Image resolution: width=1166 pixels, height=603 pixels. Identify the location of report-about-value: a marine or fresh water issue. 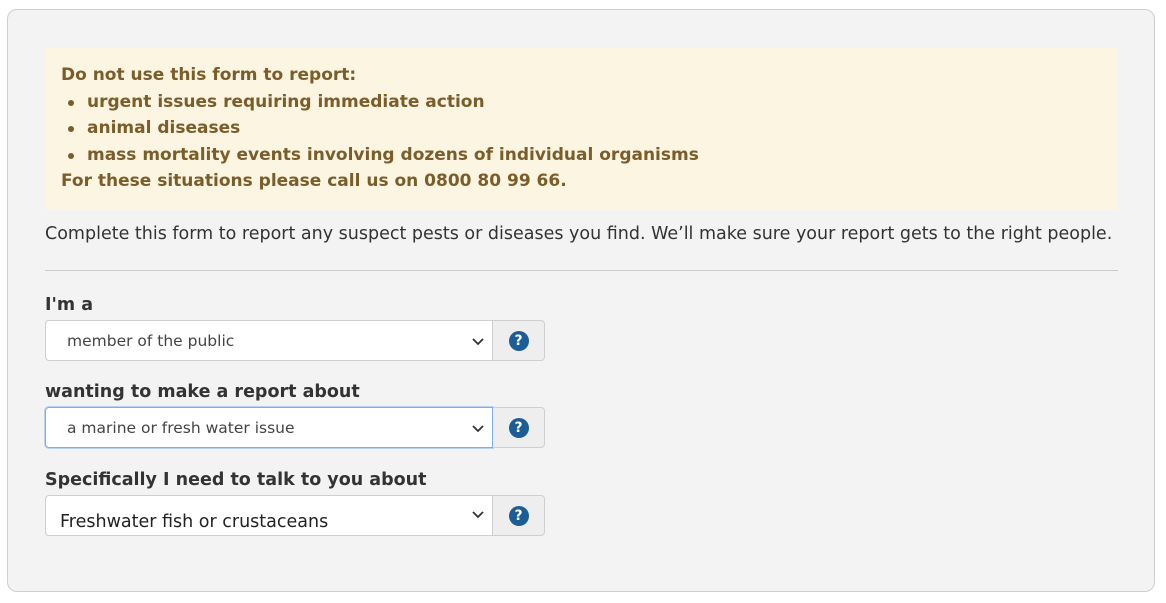
(181, 427).